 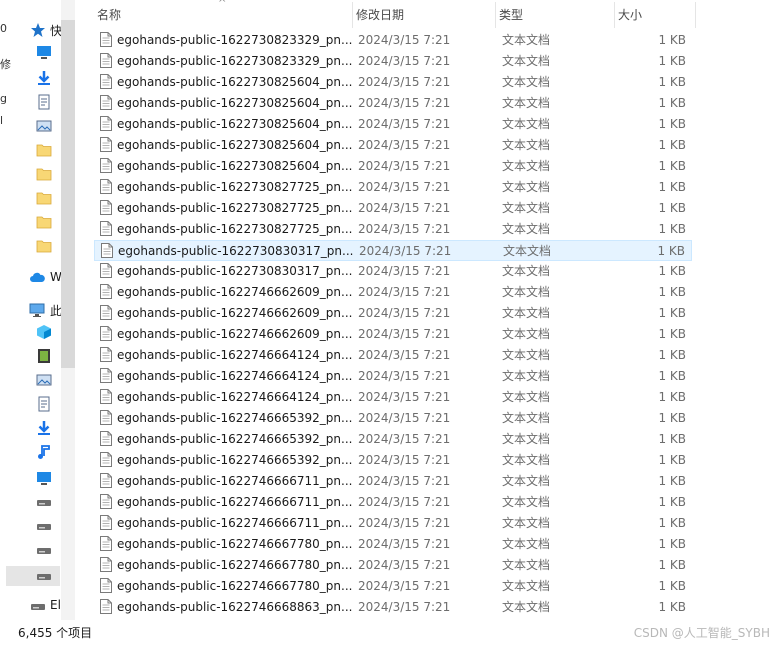 What do you see at coordinates (701, 633) in the screenshot?
I see `watermark-text: CSDN @人工智能_SYBH` at bounding box center [701, 633].